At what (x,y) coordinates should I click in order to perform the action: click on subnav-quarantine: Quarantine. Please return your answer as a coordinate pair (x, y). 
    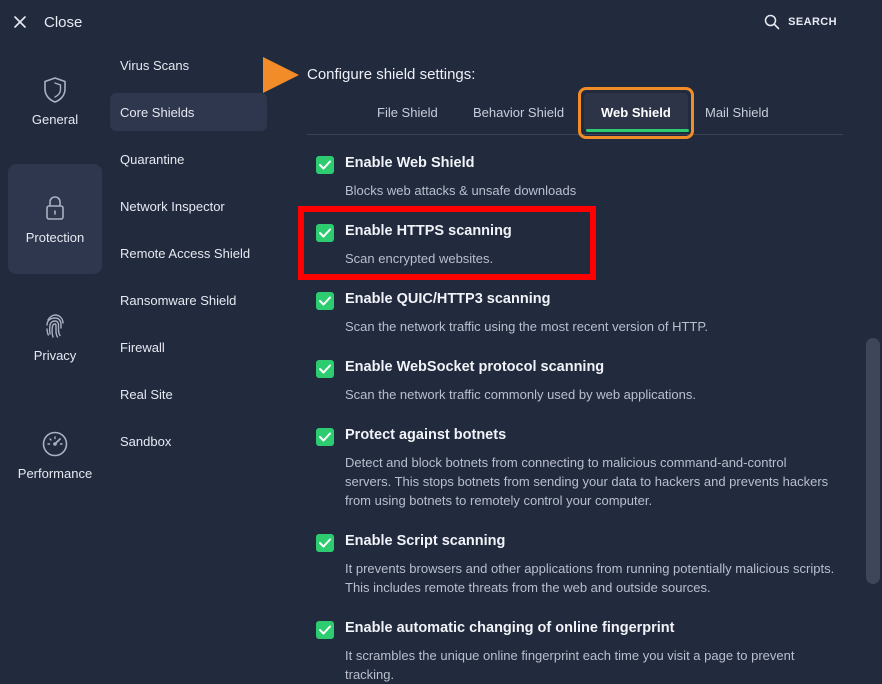
    Looking at the image, I should click on (188, 159).